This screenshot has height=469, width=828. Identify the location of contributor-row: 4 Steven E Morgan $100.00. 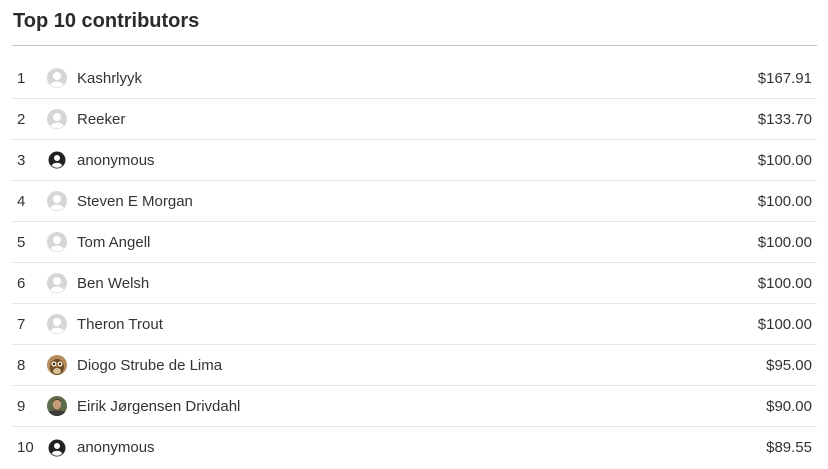
(414, 201).